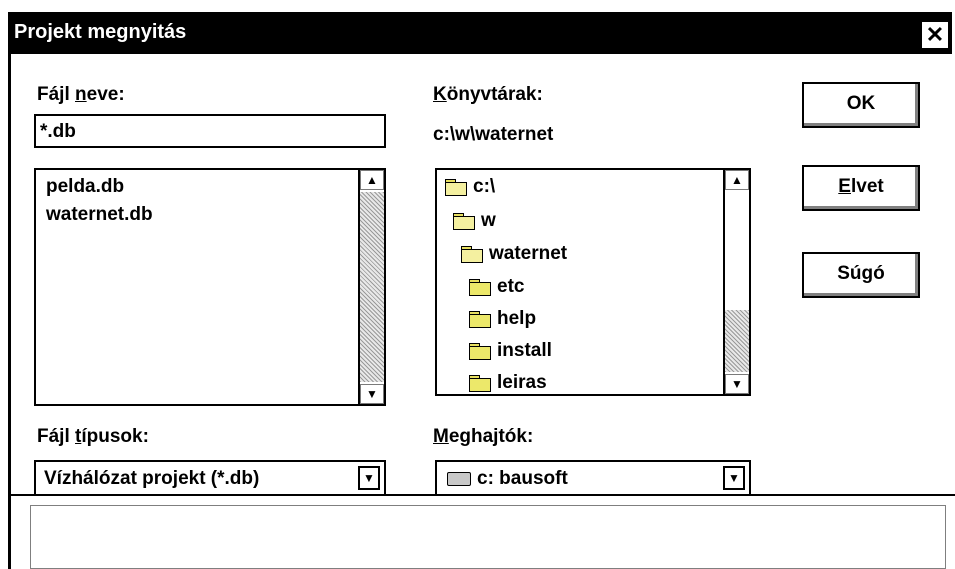 The image size is (955, 569). What do you see at coordinates (210, 131) in the screenshot?
I see `filename-input: *.db` at bounding box center [210, 131].